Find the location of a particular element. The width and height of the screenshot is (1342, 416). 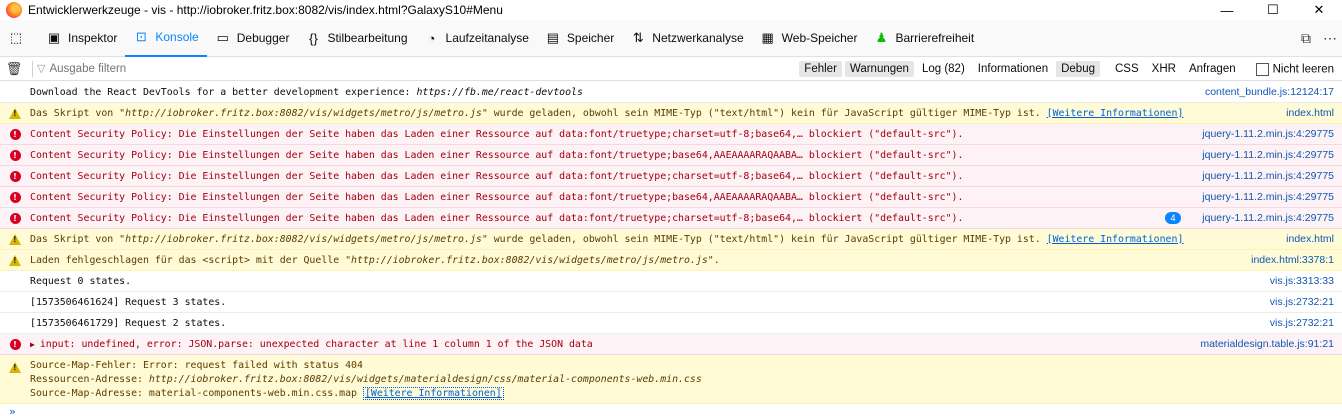

inspector-icon: ▣ is located at coordinates (54, 37).